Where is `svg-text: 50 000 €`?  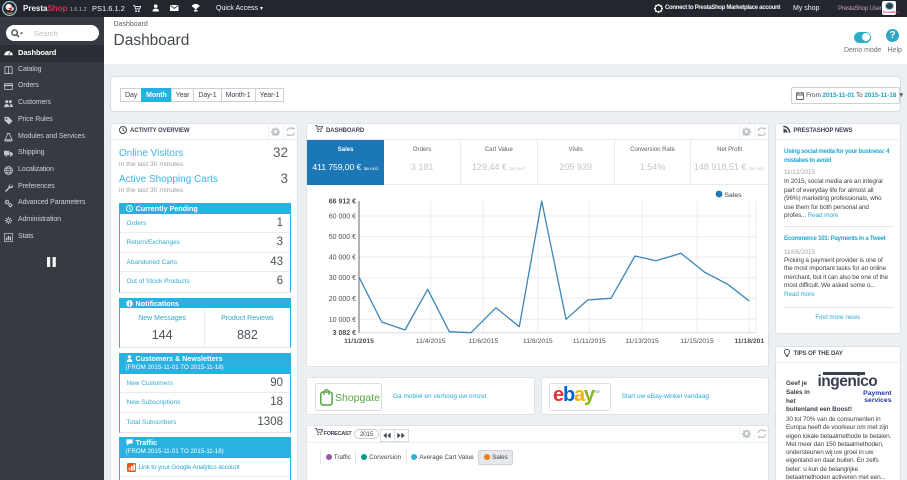 svg-text: 50 000 € is located at coordinates (342, 237).